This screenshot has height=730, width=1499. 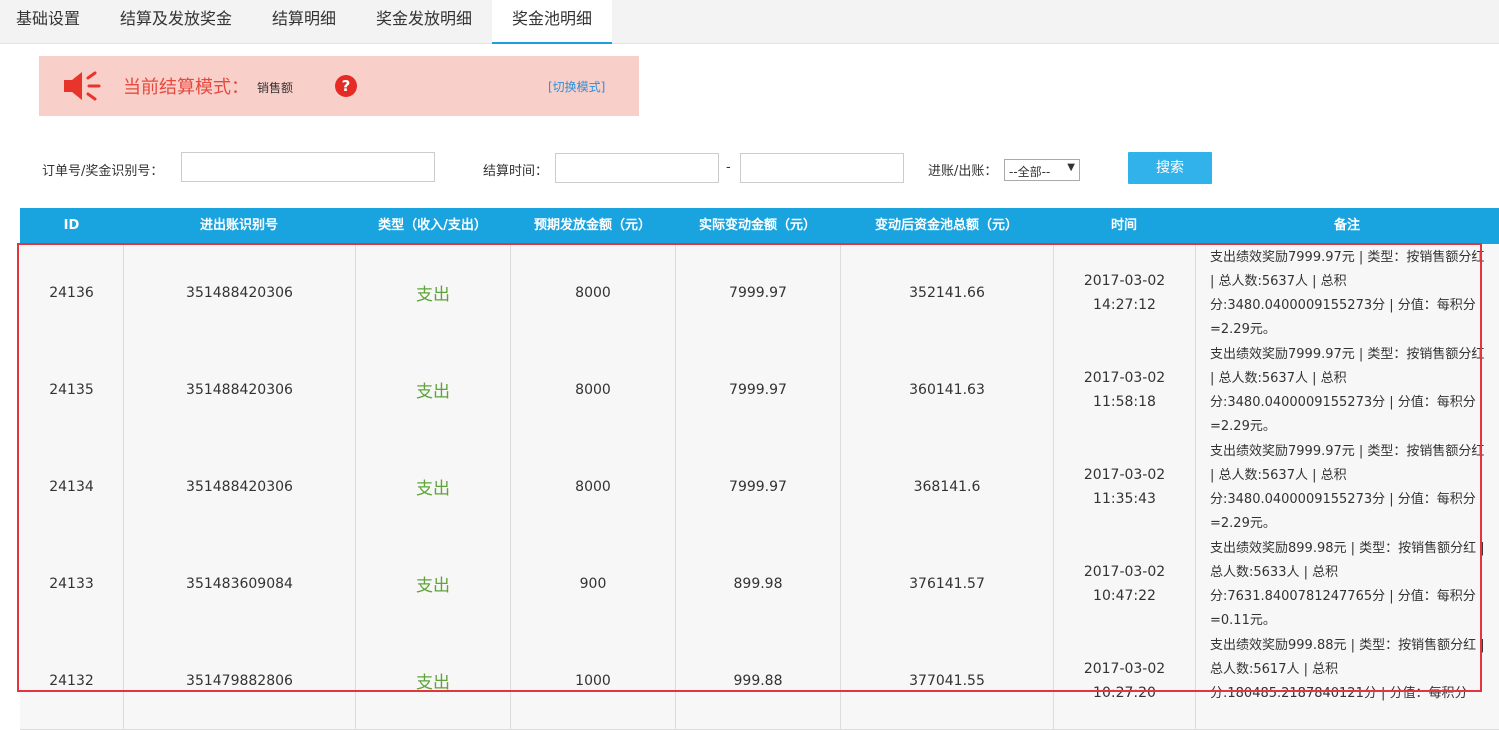 I want to click on cell-time: 2017-03-02 10:47:22, so click(x=1125, y=583).